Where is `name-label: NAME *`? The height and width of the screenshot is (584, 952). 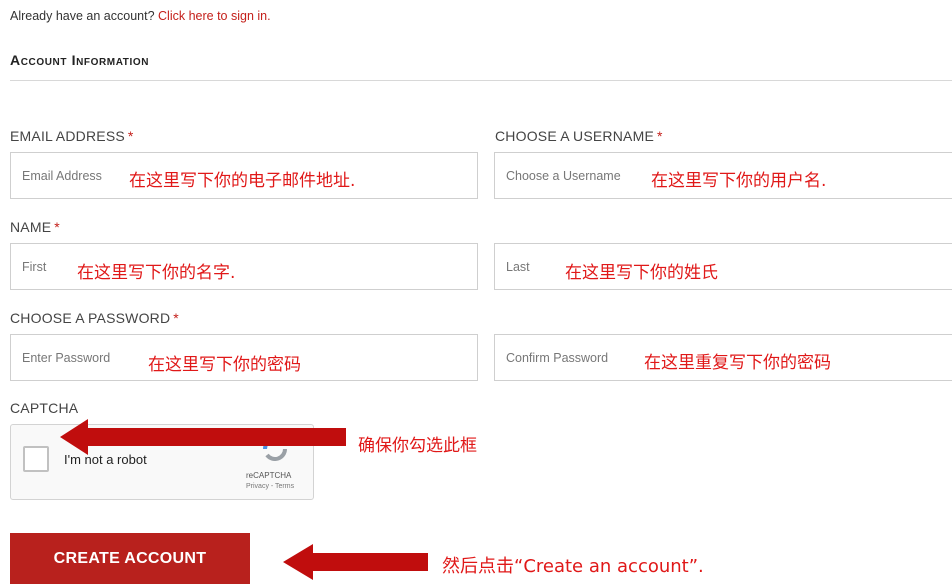
name-label: NAME * is located at coordinates (35, 227).